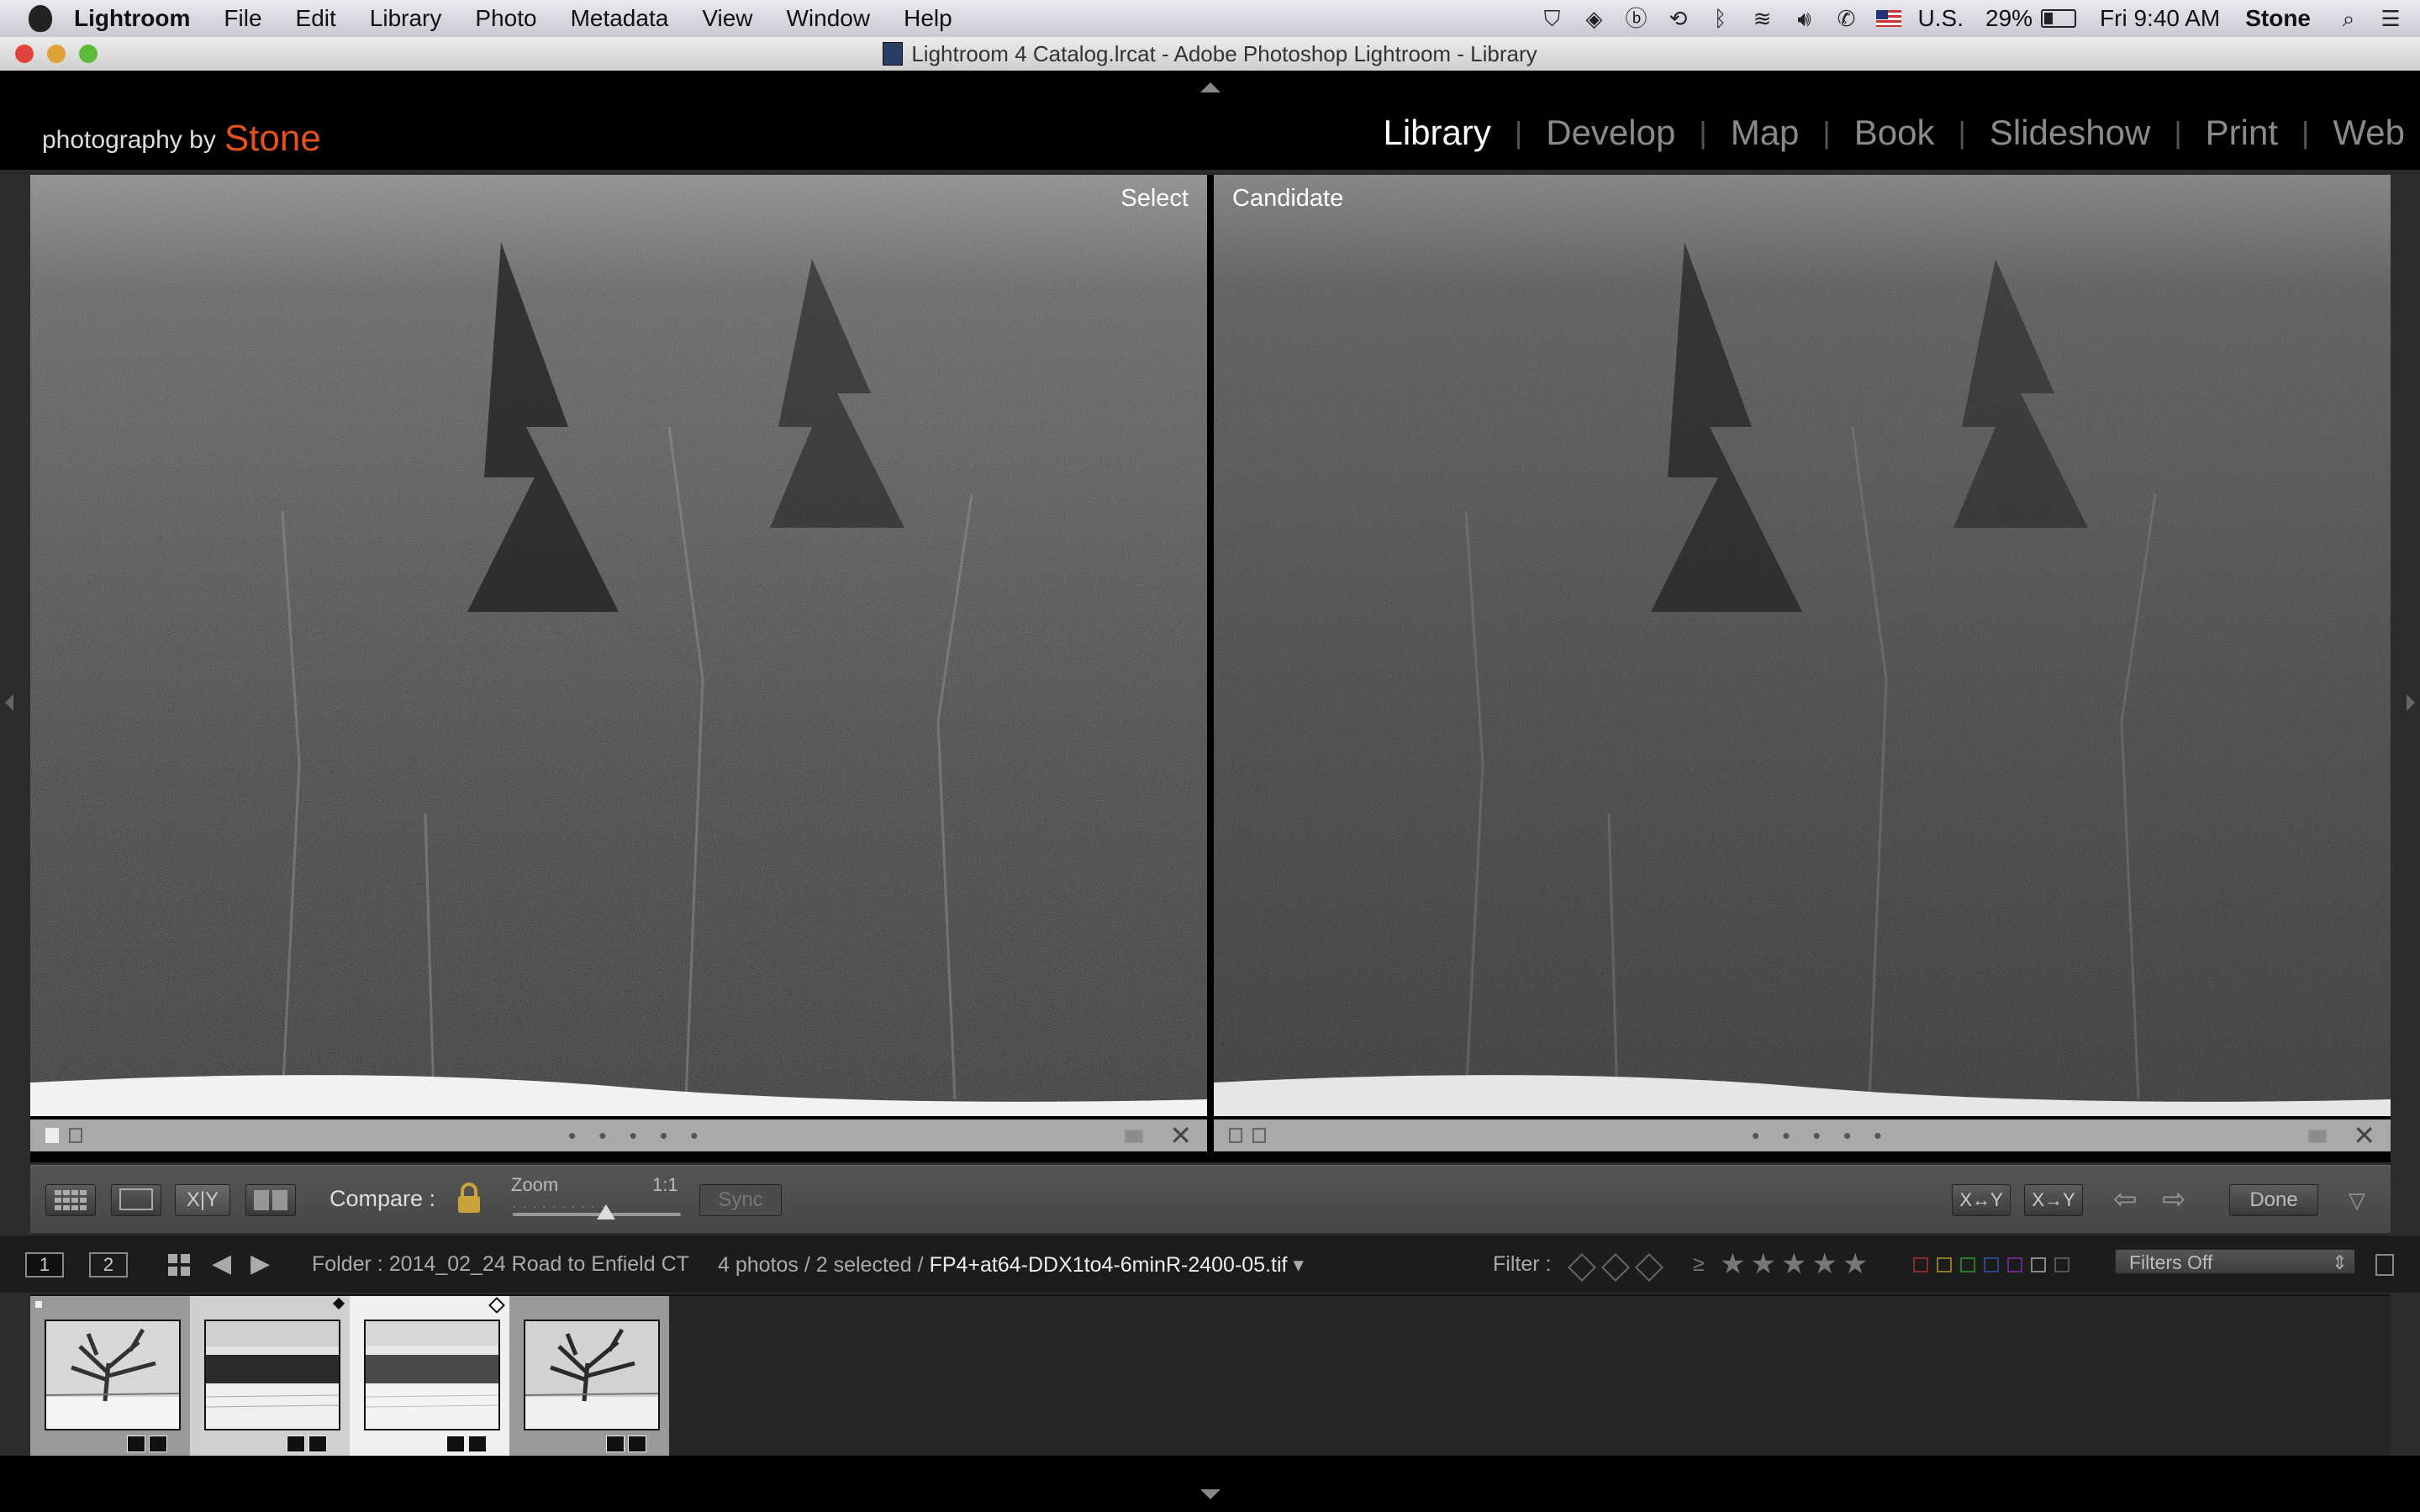  Describe the element at coordinates (40, 19) in the screenshot. I see `apple-icon` at that location.